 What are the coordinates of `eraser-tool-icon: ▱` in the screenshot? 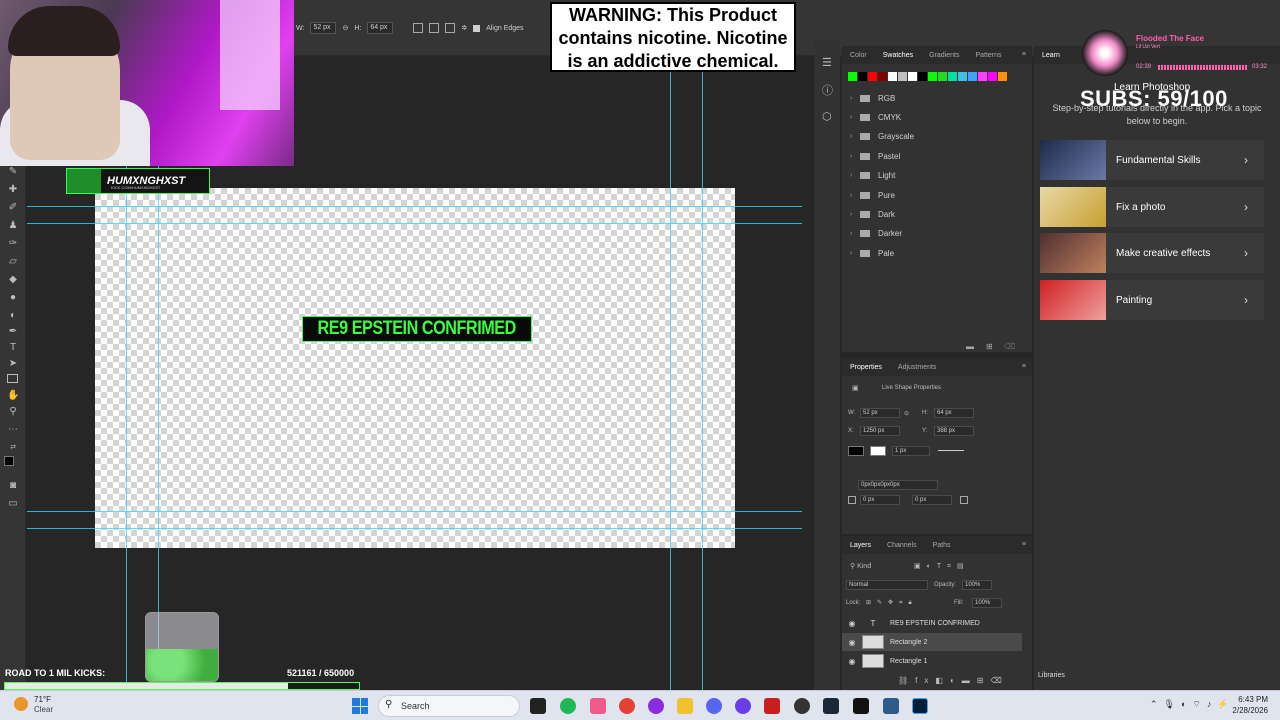 It's located at (13, 262).